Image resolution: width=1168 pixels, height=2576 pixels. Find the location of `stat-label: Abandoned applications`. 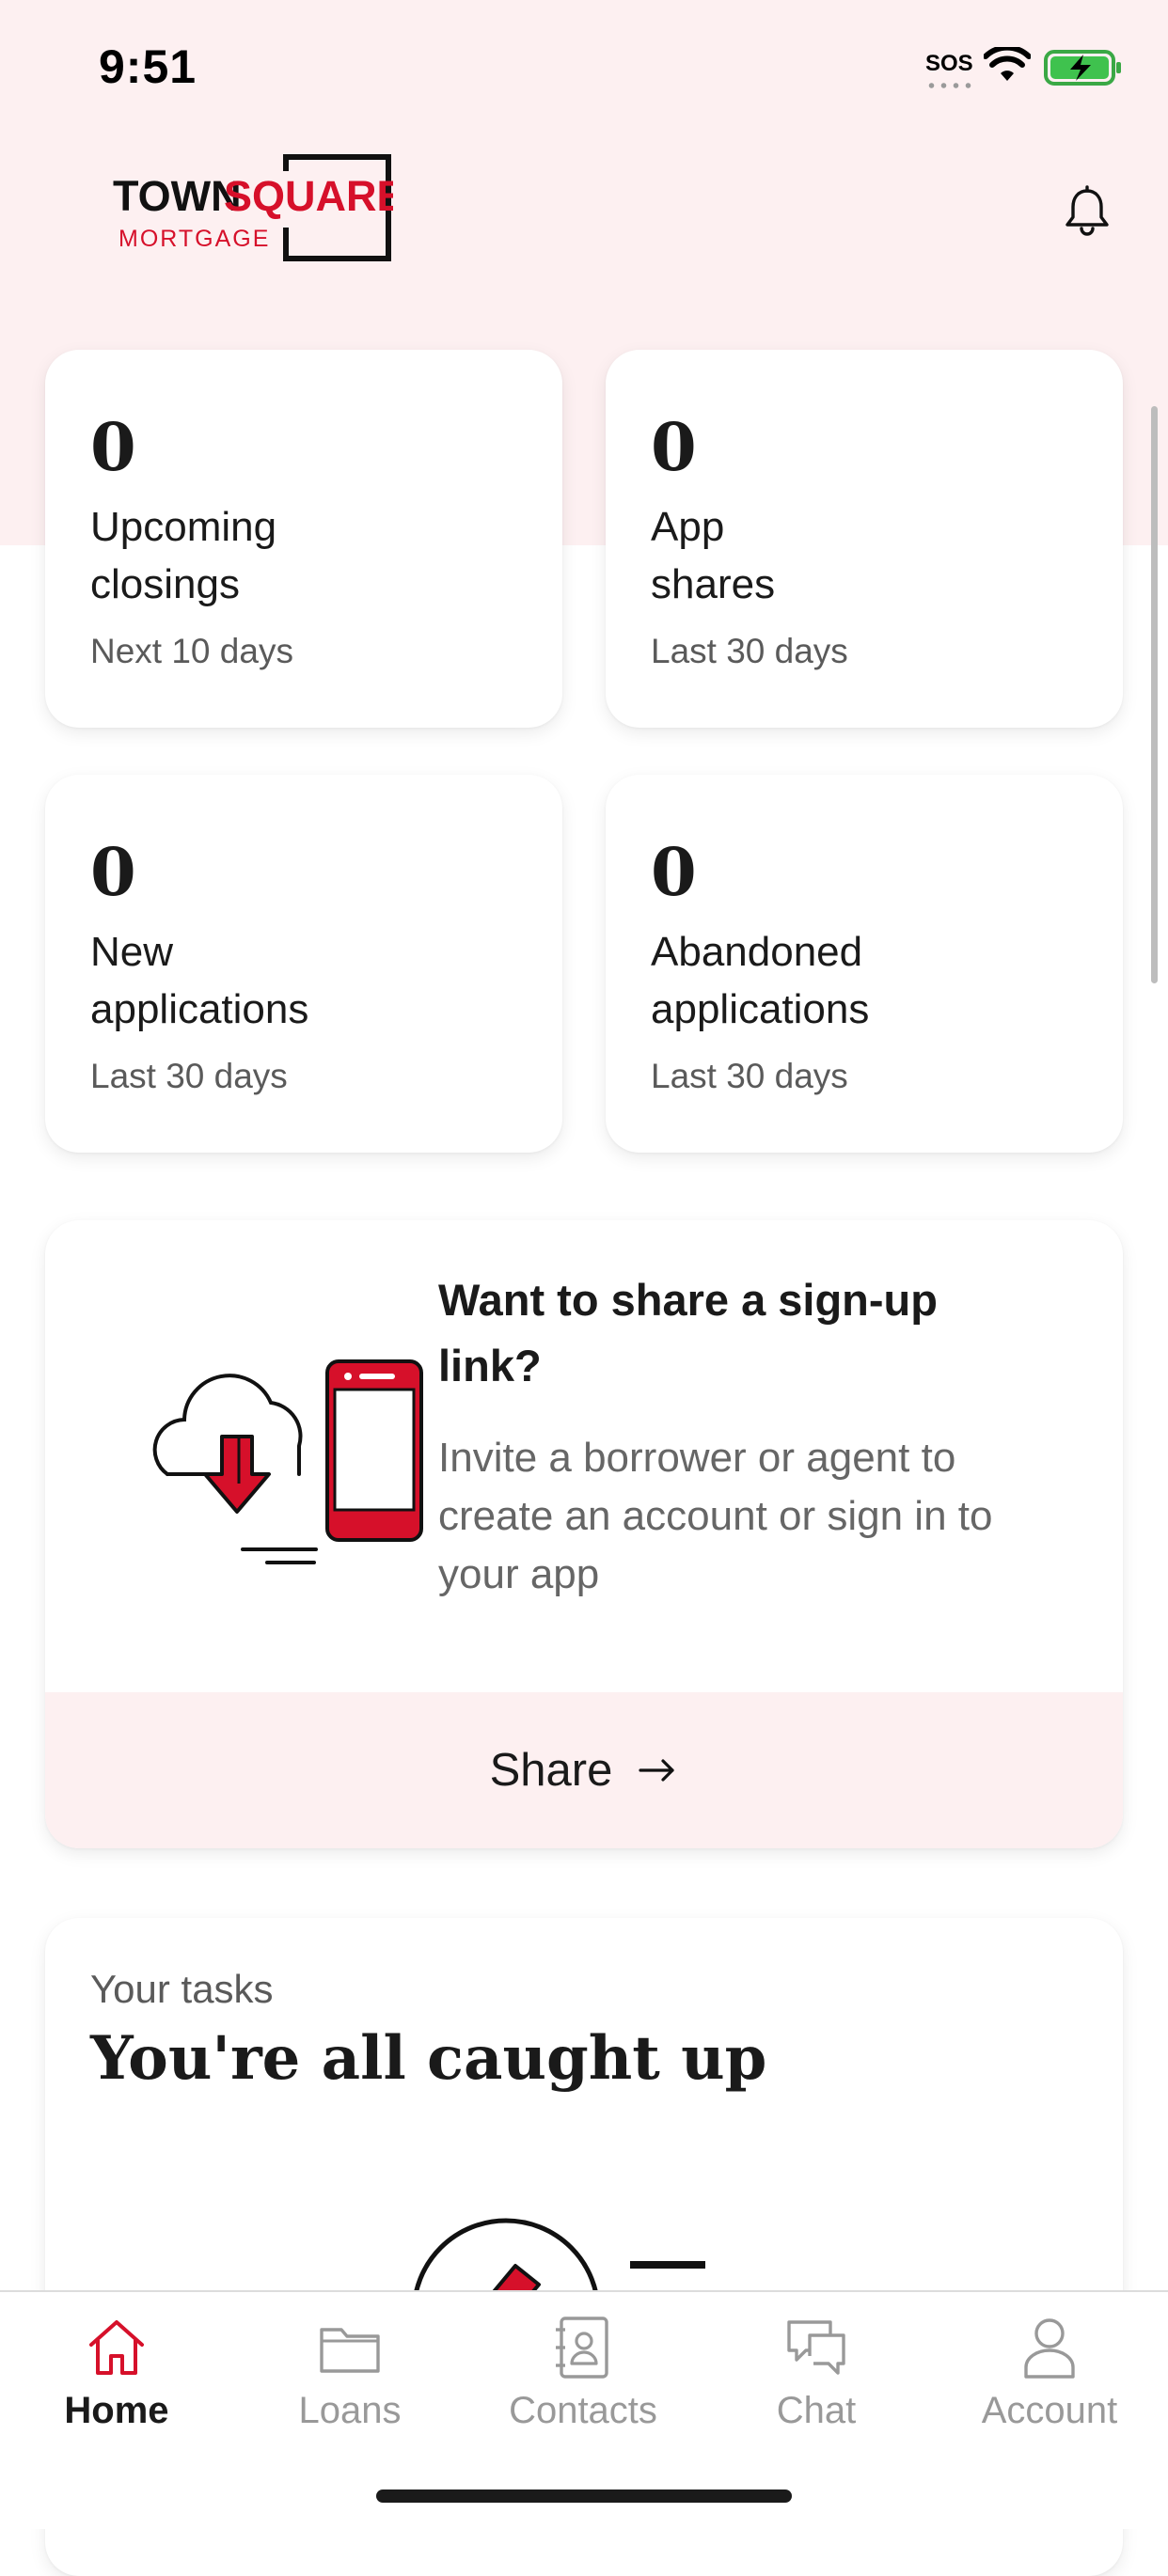

stat-label: Abandoned applications is located at coordinates (760, 981).